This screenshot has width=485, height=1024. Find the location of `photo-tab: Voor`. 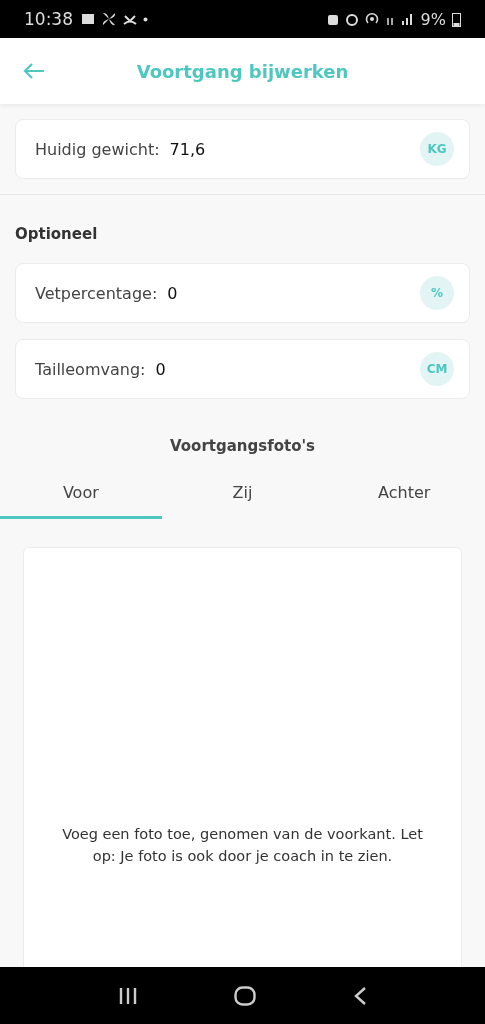

photo-tab: Voor is located at coordinates (81, 497).